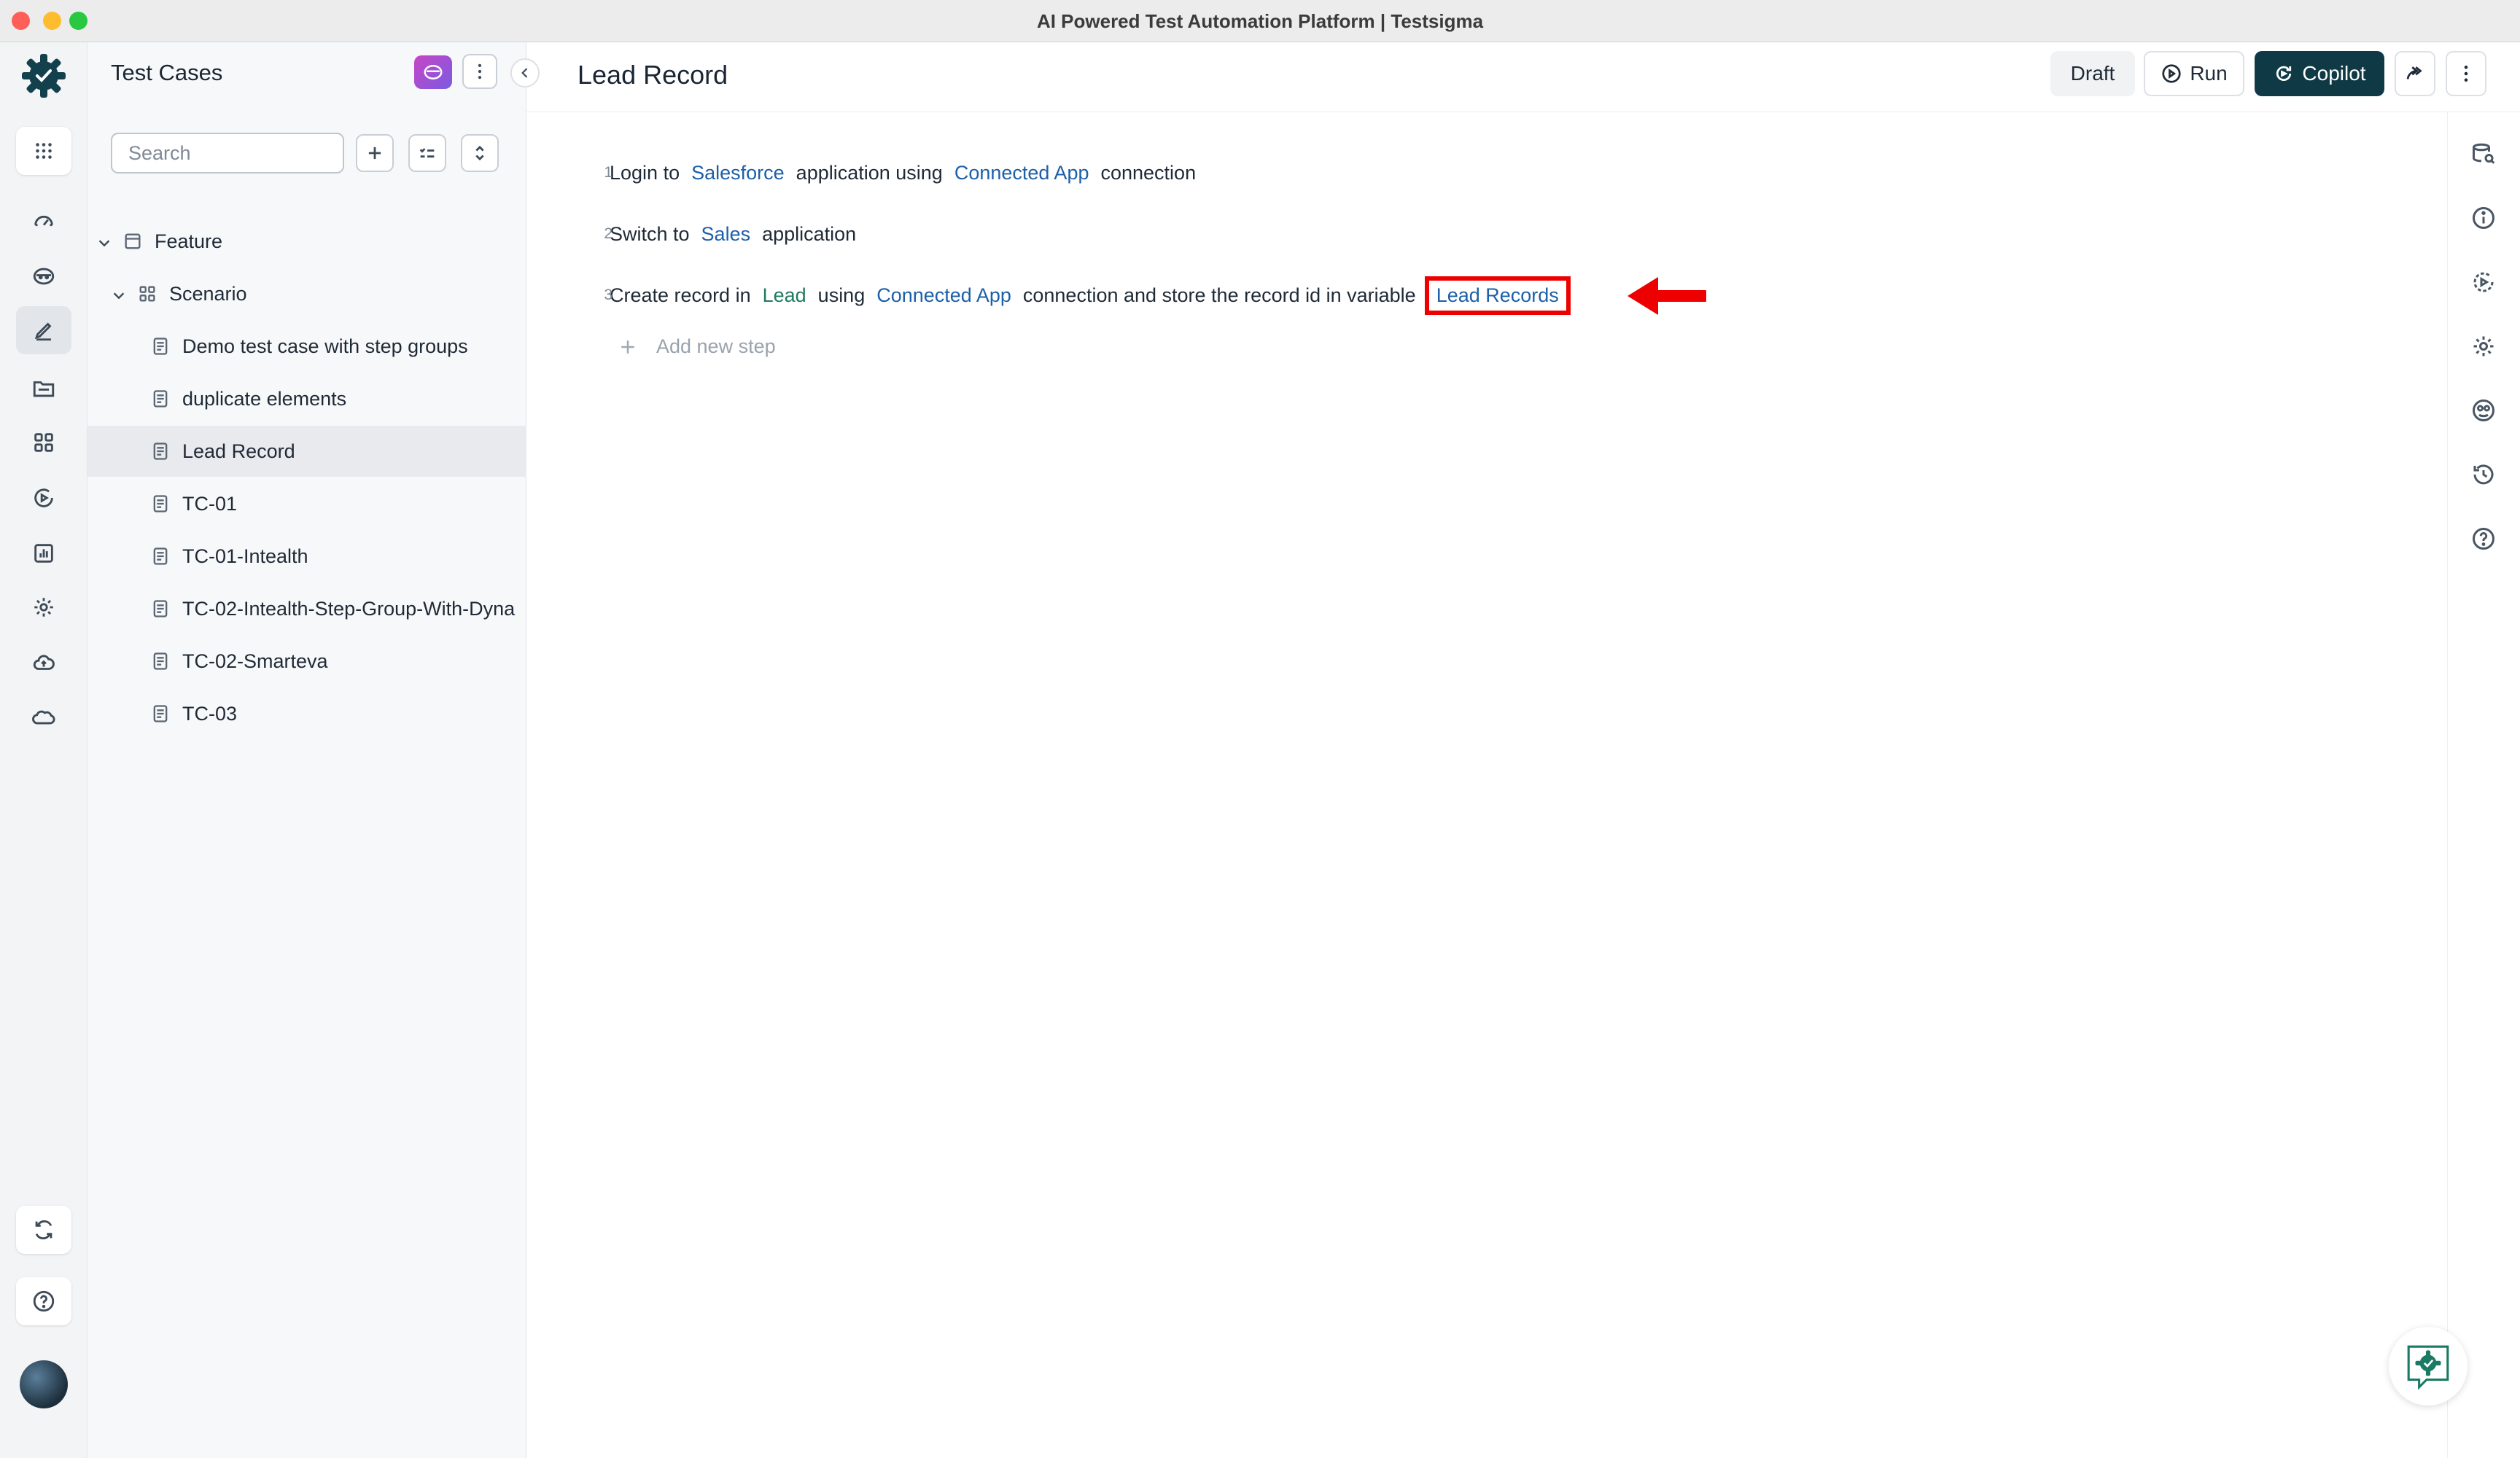 The height and width of the screenshot is (1458, 2520). Describe the element at coordinates (210, 503) in the screenshot. I see `test-case-label: TC-01` at that location.